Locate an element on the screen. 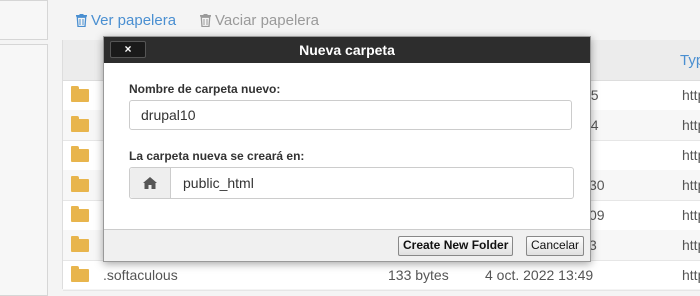 This screenshot has width=700, height=296. create-folder-button: Create New Folder is located at coordinates (456, 246).